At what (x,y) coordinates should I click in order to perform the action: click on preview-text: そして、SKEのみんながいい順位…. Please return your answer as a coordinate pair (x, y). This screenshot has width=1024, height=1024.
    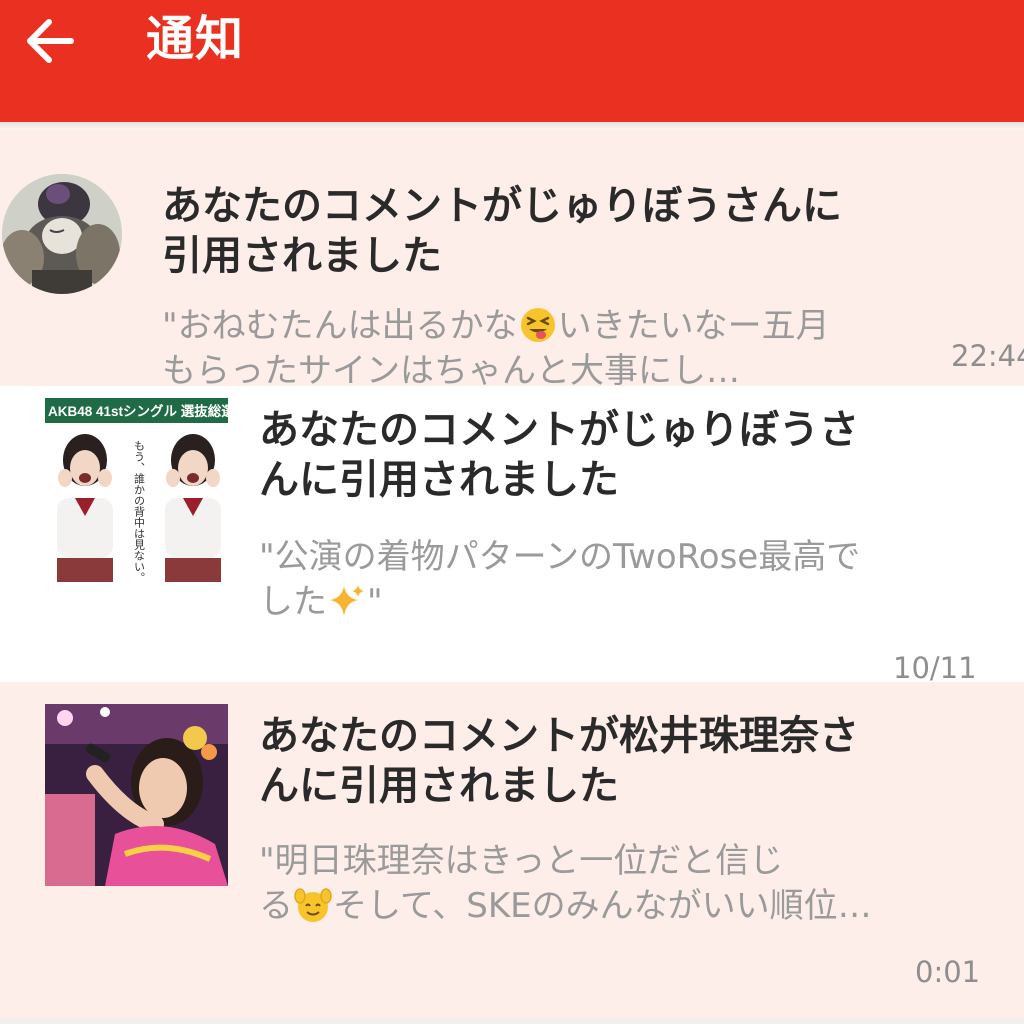
    Looking at the image, I should click on (602, 906).